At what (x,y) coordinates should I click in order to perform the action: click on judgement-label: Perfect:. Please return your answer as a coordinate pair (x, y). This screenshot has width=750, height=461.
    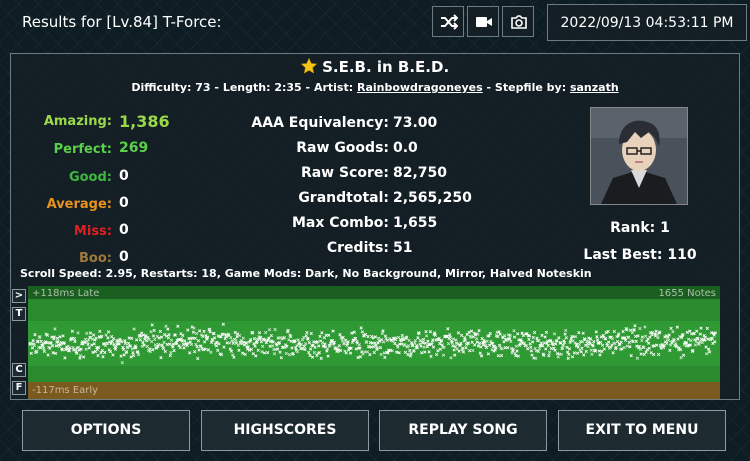
    Looking at the image, I should click on (82, 149).